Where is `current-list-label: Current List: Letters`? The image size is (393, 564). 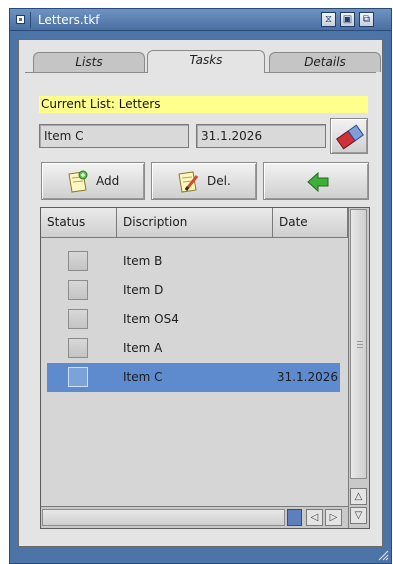 current-list-label: Current List: Letters is located at coordinates (203, 104).